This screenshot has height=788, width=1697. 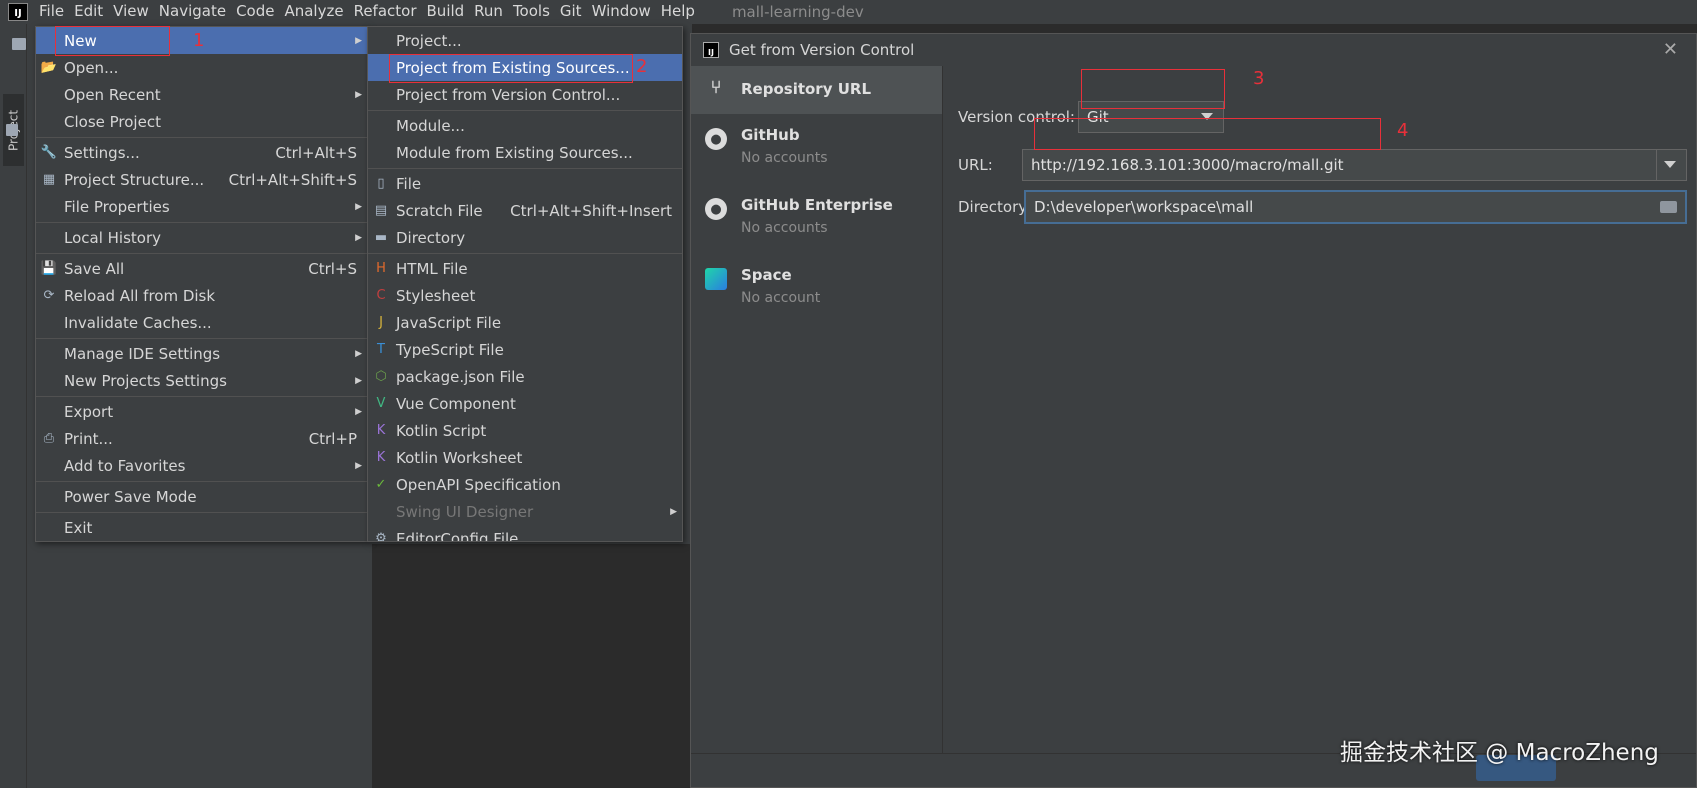 What do you see at coordinates (201, 465) in the screenshot?
I see `menu-item-add-to-favorites: Add to Favorites ▶` at bounding box center [201, 465].